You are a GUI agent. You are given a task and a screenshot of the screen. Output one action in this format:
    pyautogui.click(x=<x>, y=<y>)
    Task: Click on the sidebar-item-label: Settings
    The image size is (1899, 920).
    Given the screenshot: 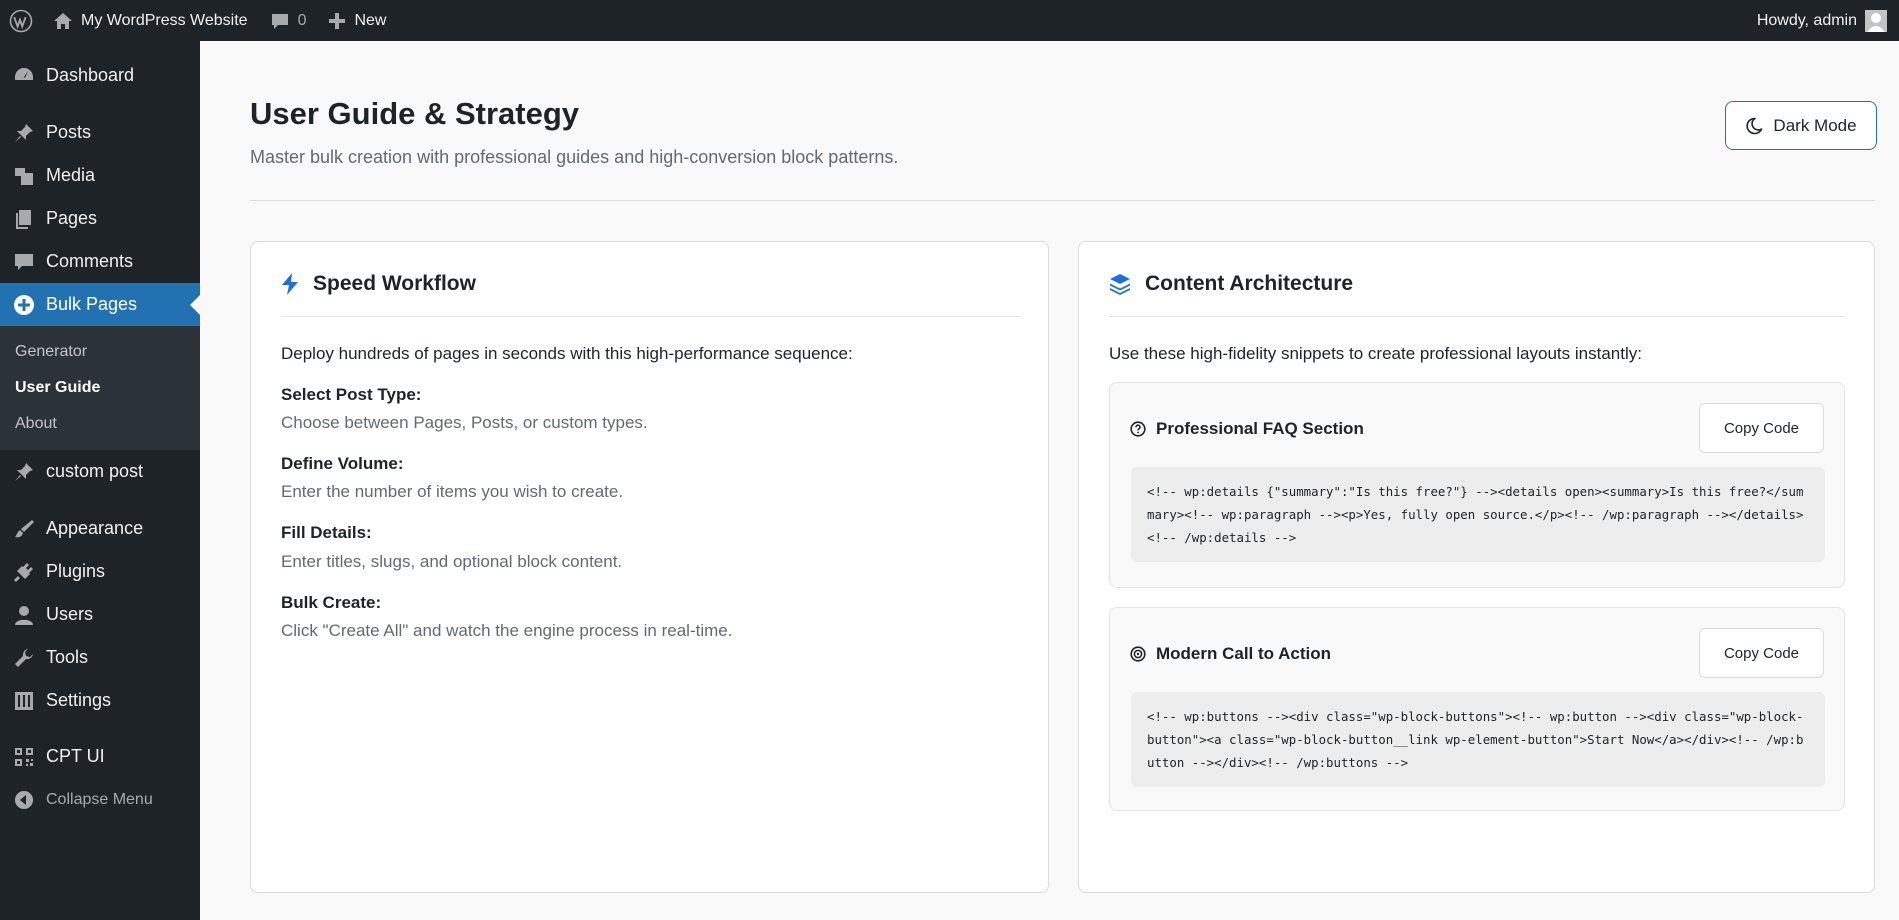 What is the action you would take?
    pyautogui.click(x=79, y=700)
    